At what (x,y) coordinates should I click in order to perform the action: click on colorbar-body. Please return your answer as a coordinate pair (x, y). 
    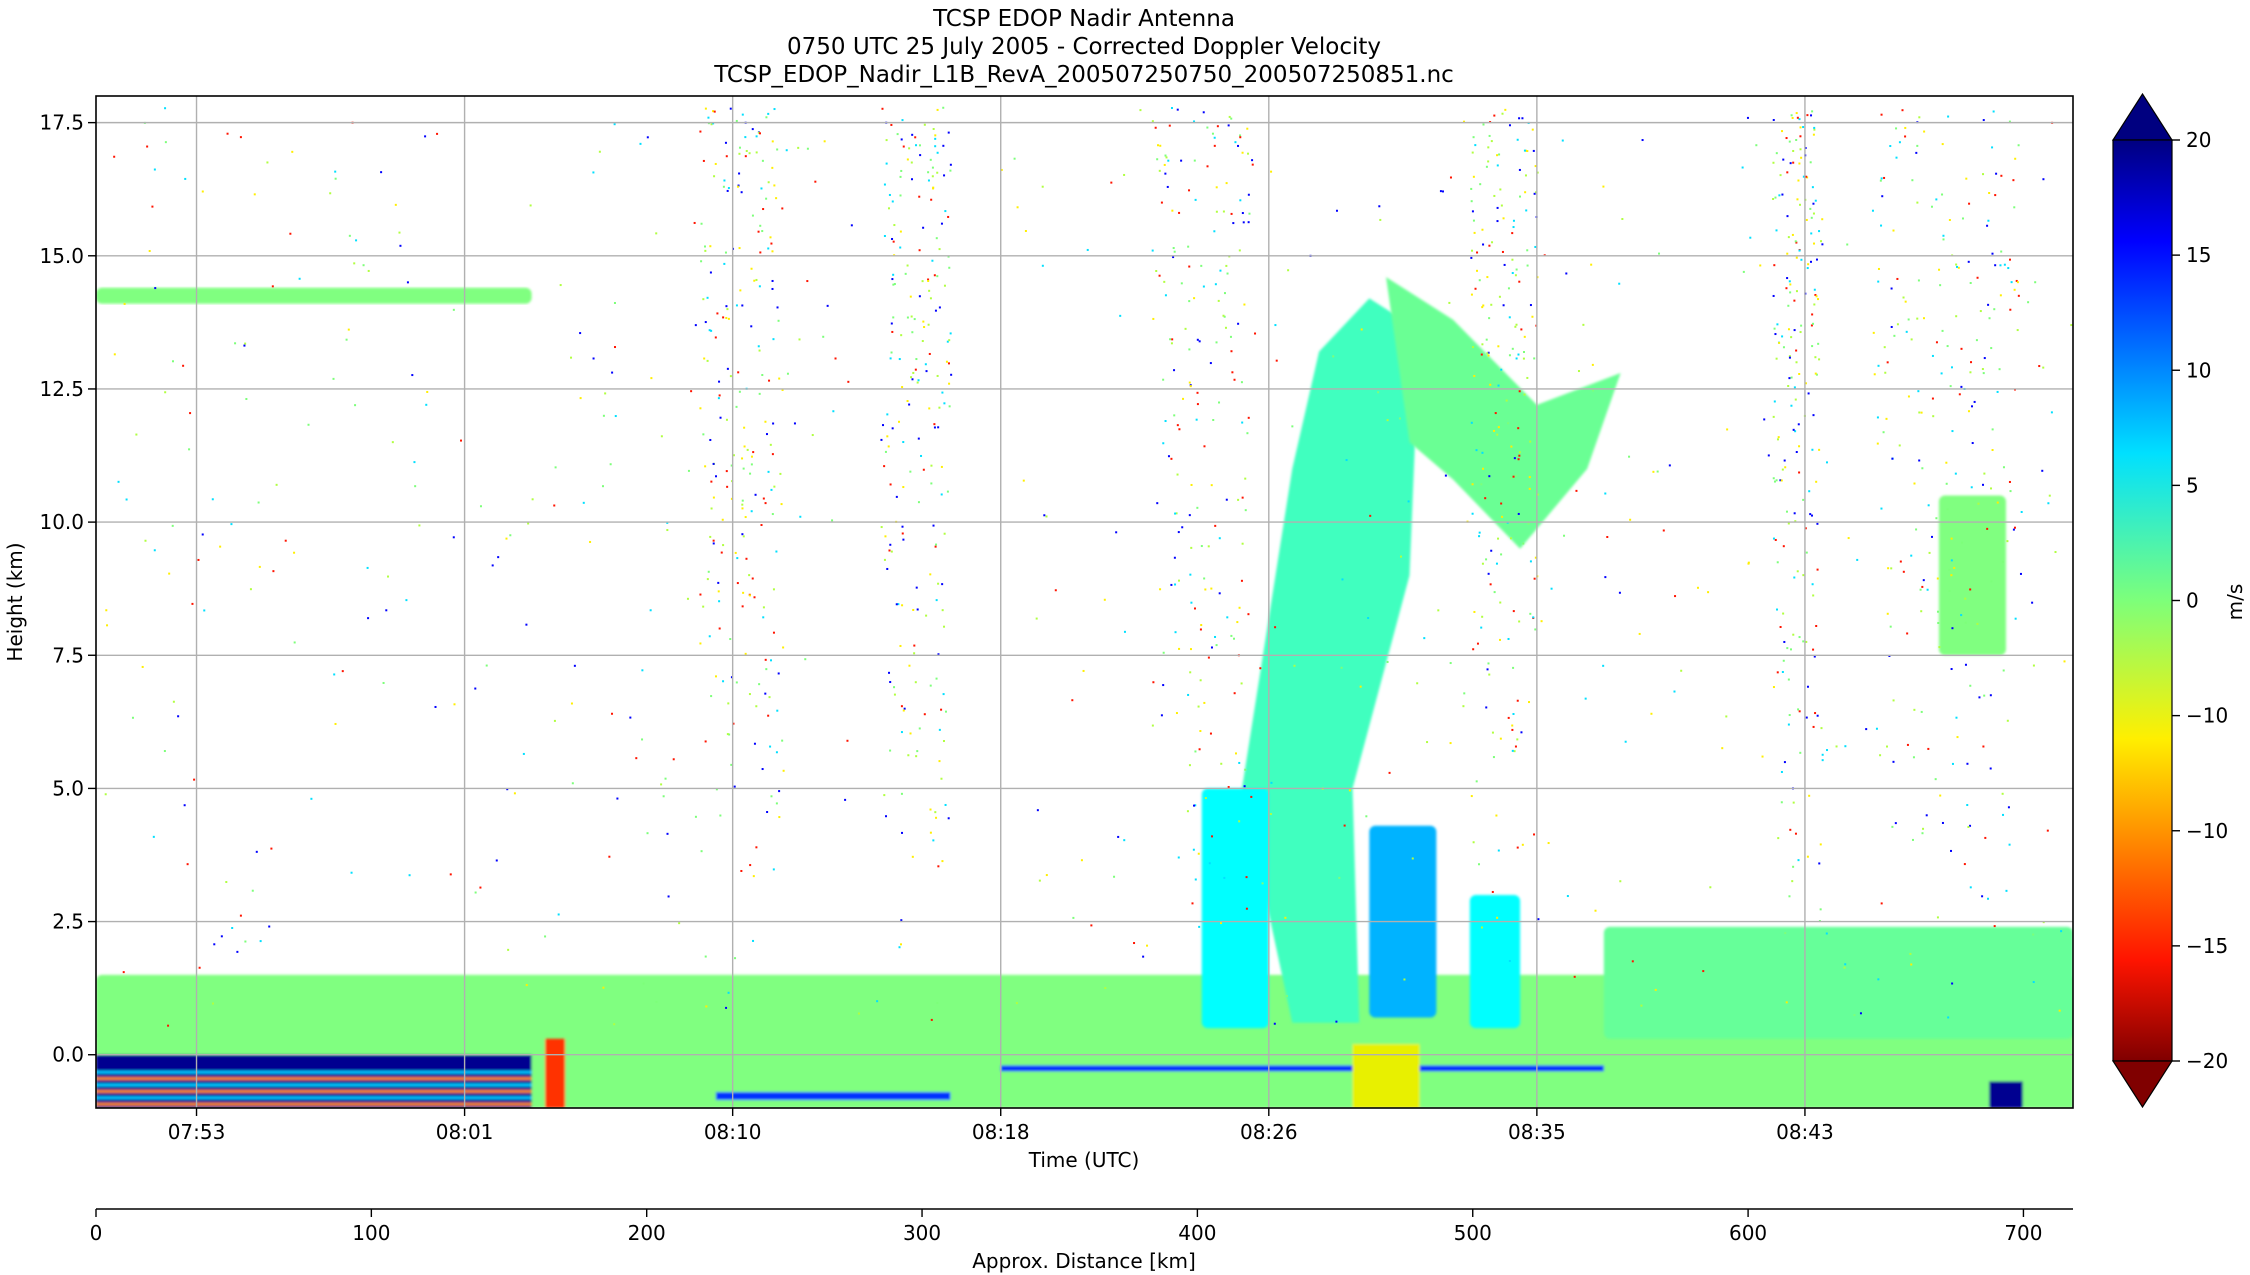
    Looking at the image, I should click on (2142, 600).